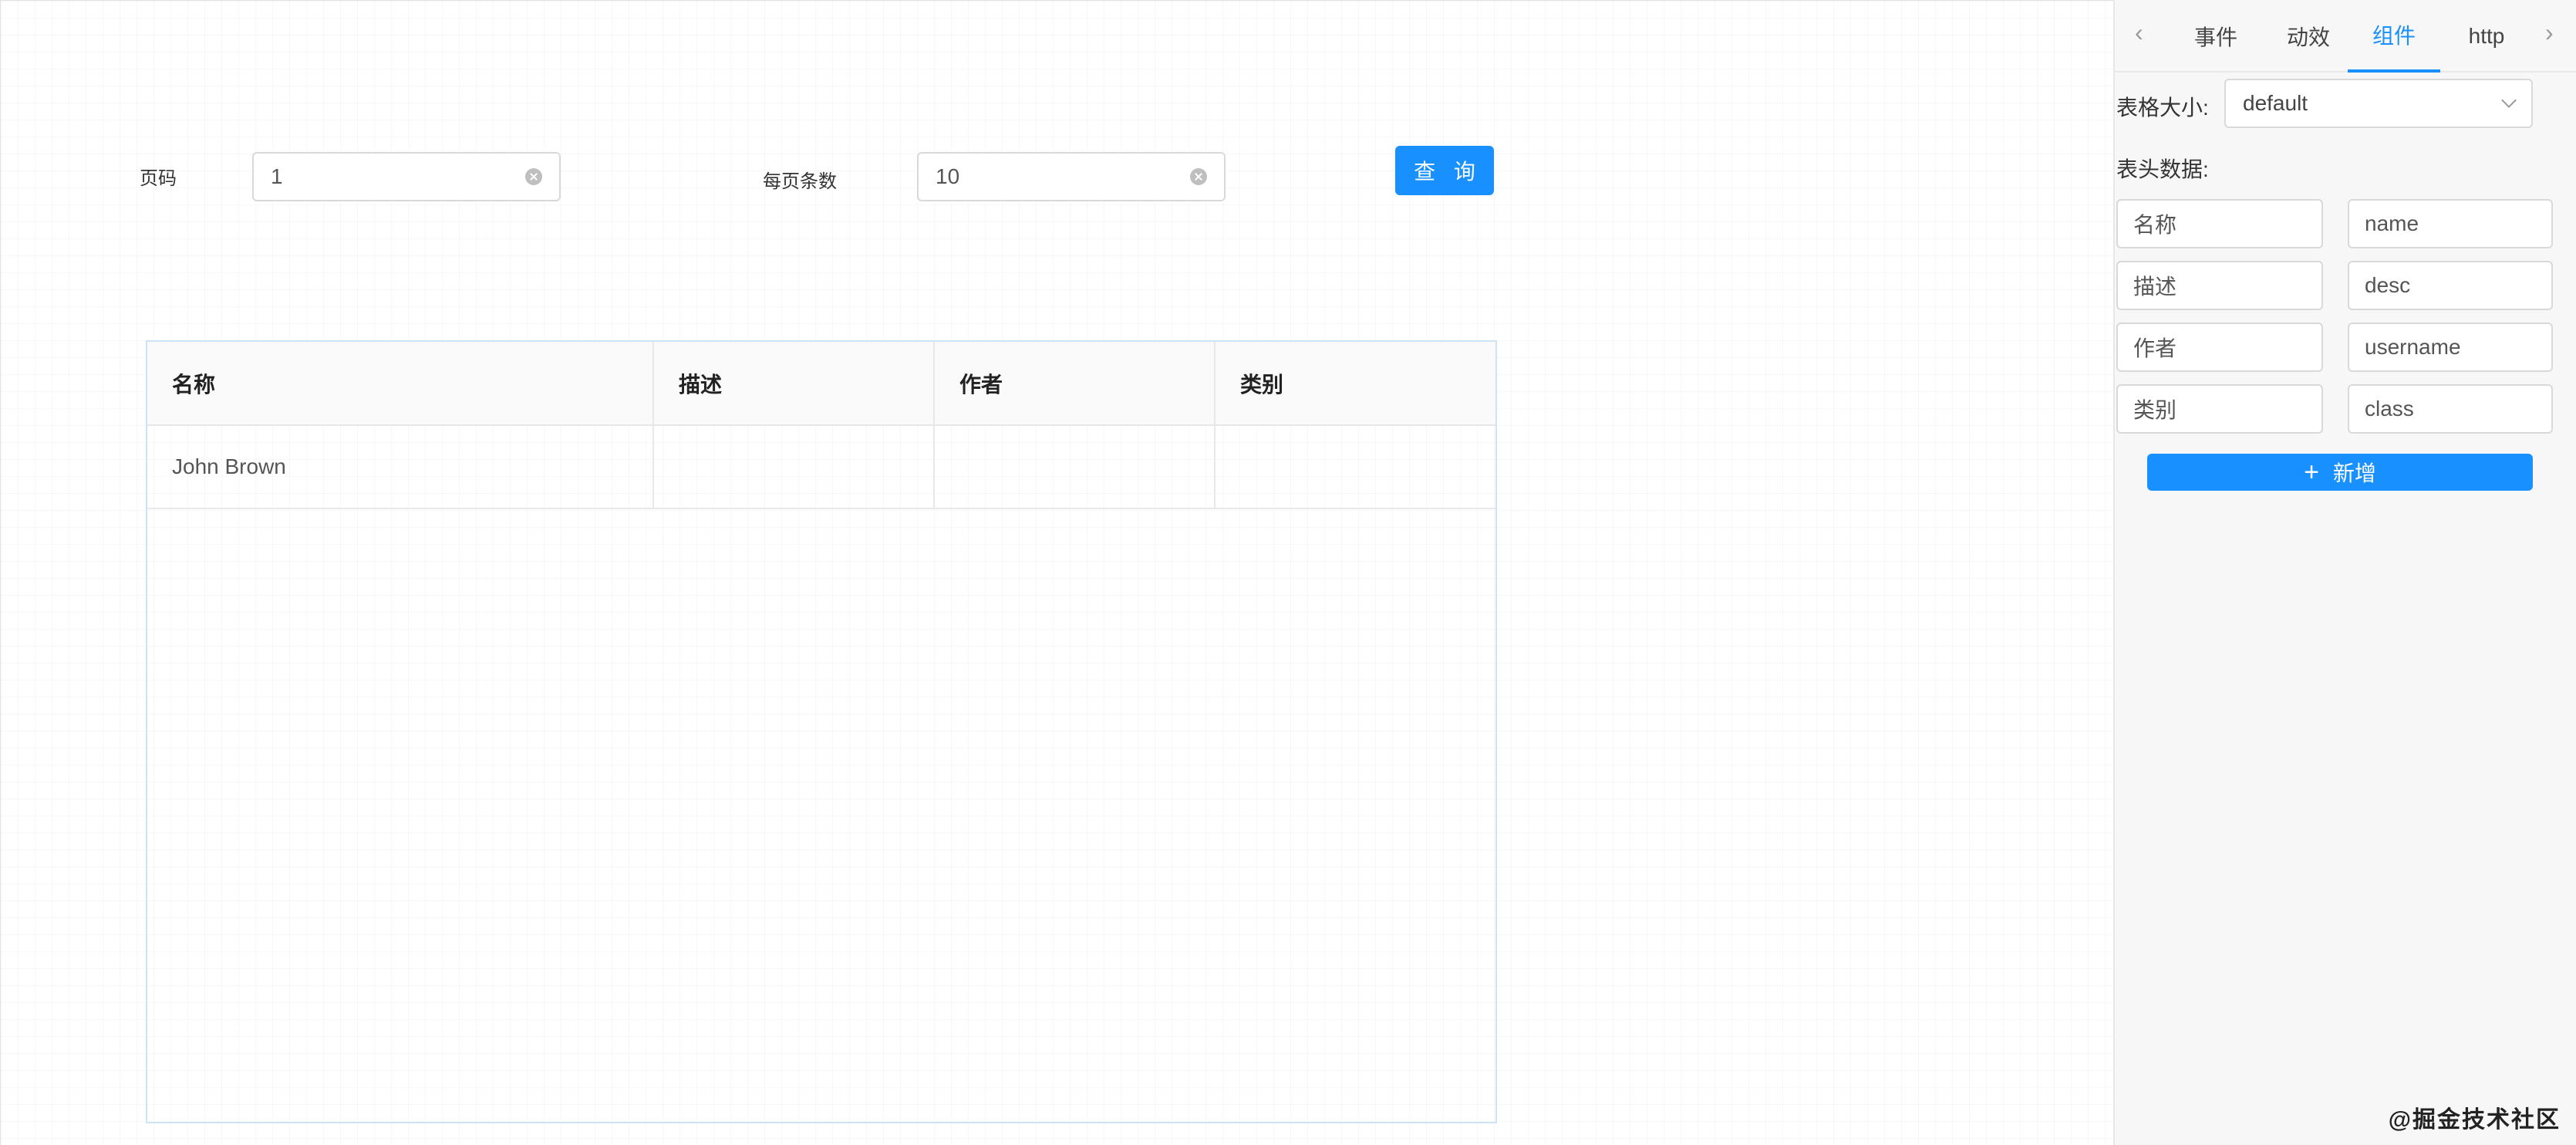 The width and height of the screenshot is (2576, 1145). What do you see at coordinates (1071, 176) in the screenshot?
I see `page-size-input: 10` at bounding box center [1071, 176].